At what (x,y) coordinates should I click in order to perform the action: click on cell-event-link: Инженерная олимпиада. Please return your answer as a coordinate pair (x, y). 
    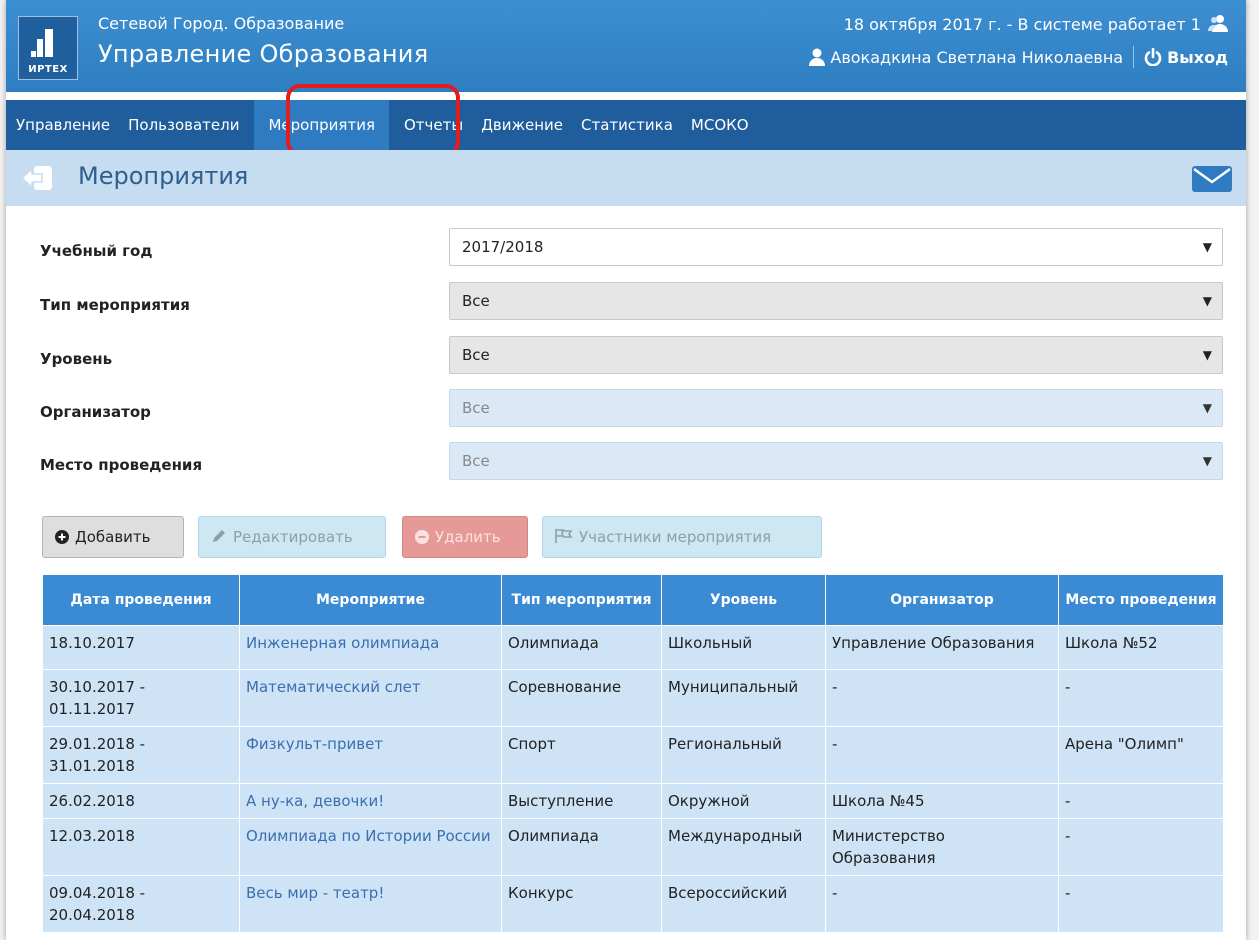
    Looking at the image, I should click on (370, 647).